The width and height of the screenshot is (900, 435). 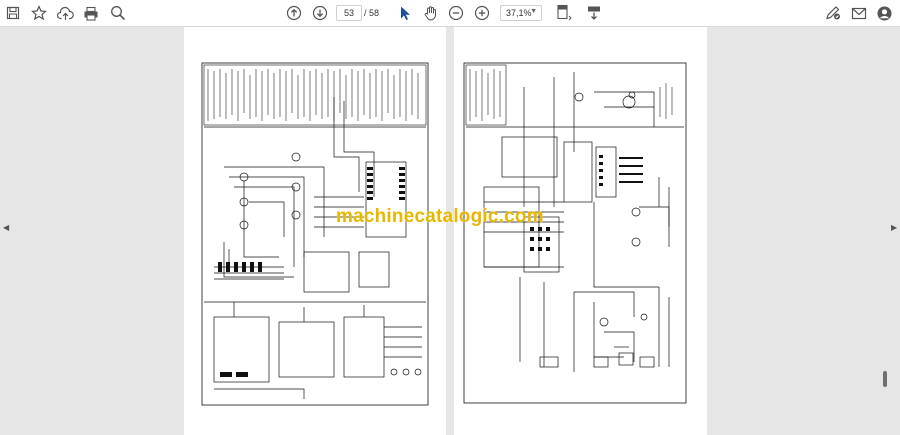 What do you see at coordinates (894, 227) in the screenshot?
I see `right-panel-toggle-icon: ▶` at bounding box center [894, 227].